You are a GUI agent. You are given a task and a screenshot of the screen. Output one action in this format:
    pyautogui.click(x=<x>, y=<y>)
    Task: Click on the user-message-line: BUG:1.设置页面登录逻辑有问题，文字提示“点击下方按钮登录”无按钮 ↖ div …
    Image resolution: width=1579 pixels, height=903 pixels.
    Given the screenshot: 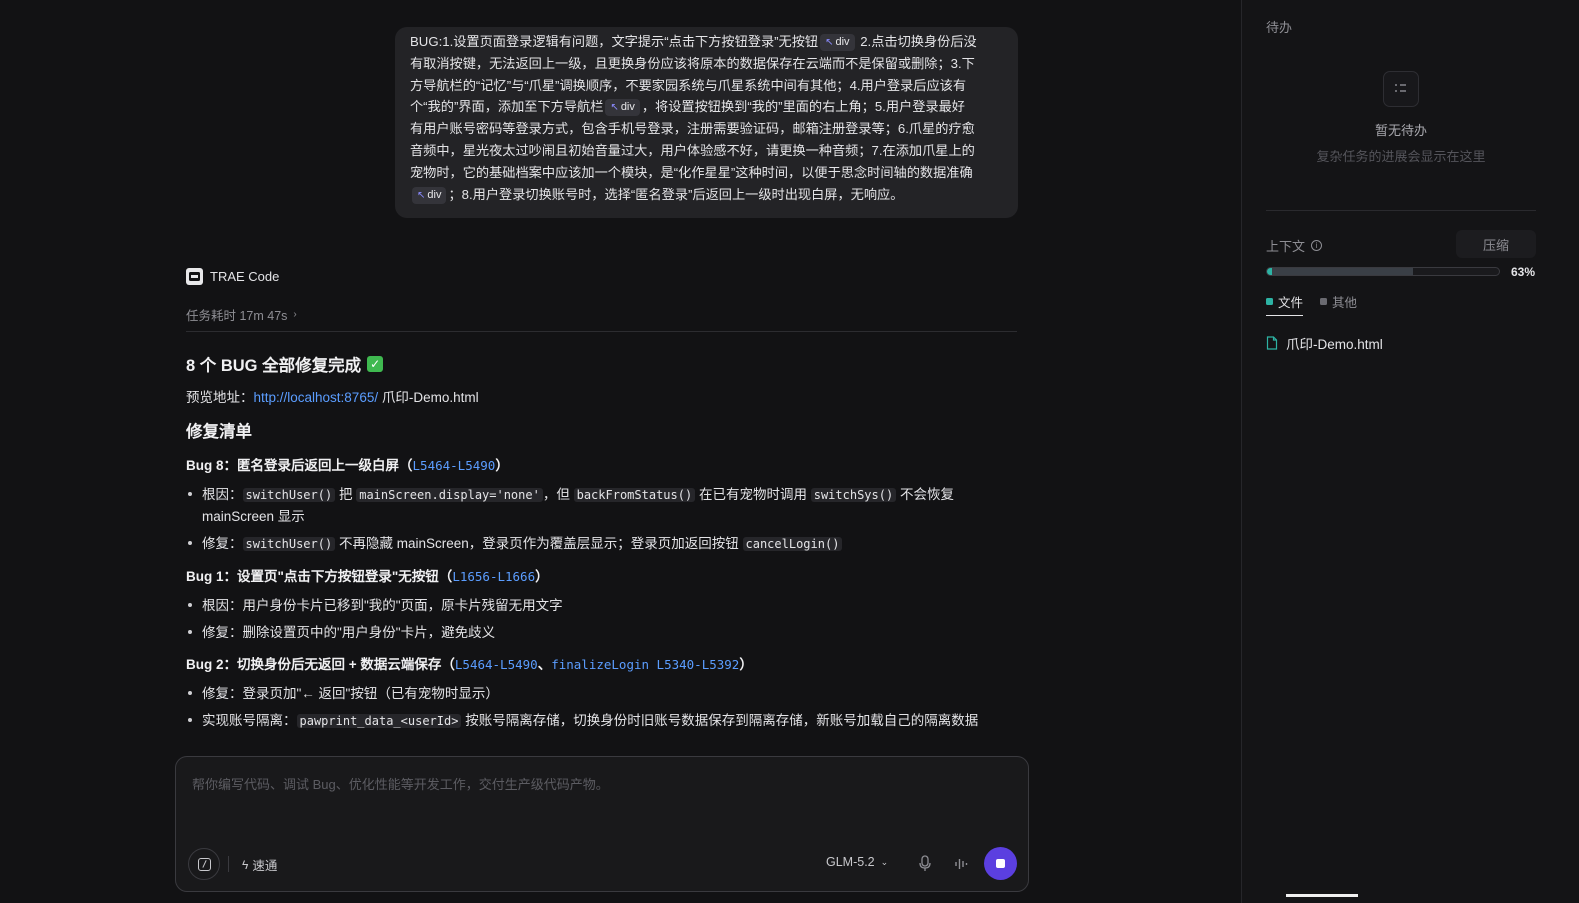 What is the action you would take?
    pyautogui.click(x=707, y=42)
    